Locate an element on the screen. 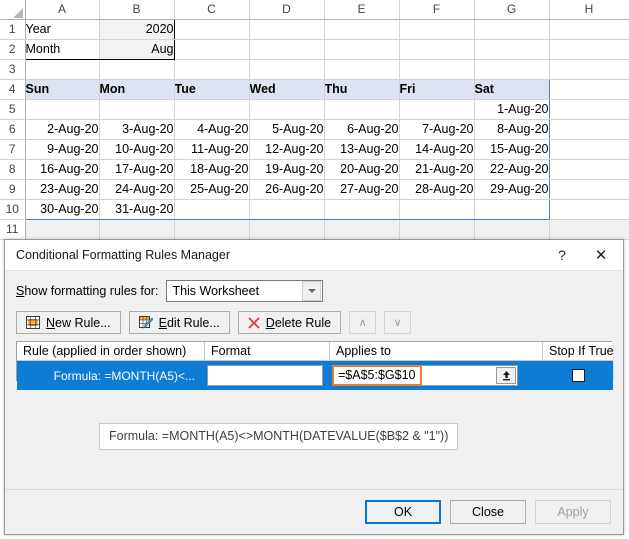  stop-if-true-cell is located at coordinates (578, 375).